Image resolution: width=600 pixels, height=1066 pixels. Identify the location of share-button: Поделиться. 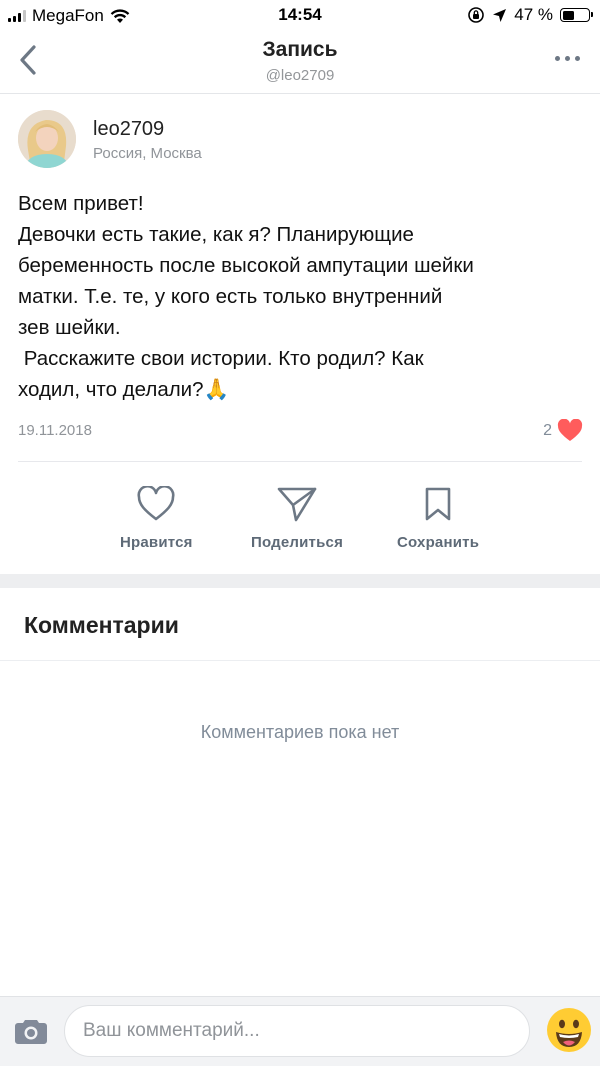
(297, 517).